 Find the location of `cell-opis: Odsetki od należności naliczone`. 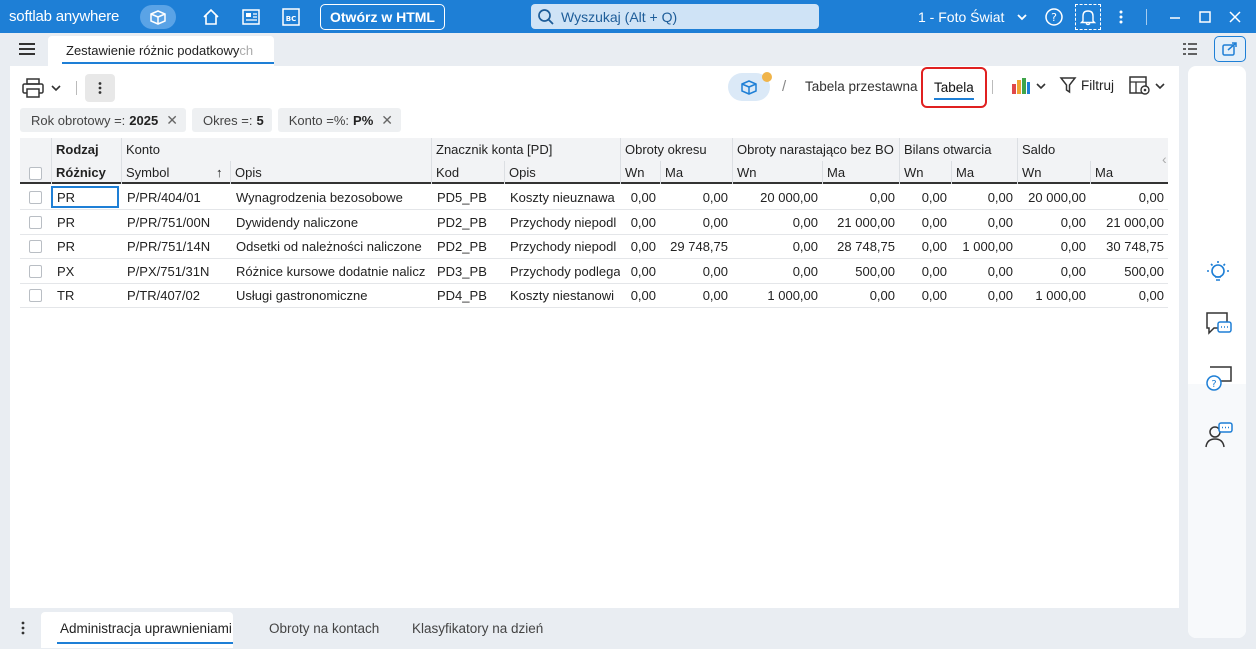

cell-opis: Odsetki od należności naliczone is located at coordinates (330, 247).